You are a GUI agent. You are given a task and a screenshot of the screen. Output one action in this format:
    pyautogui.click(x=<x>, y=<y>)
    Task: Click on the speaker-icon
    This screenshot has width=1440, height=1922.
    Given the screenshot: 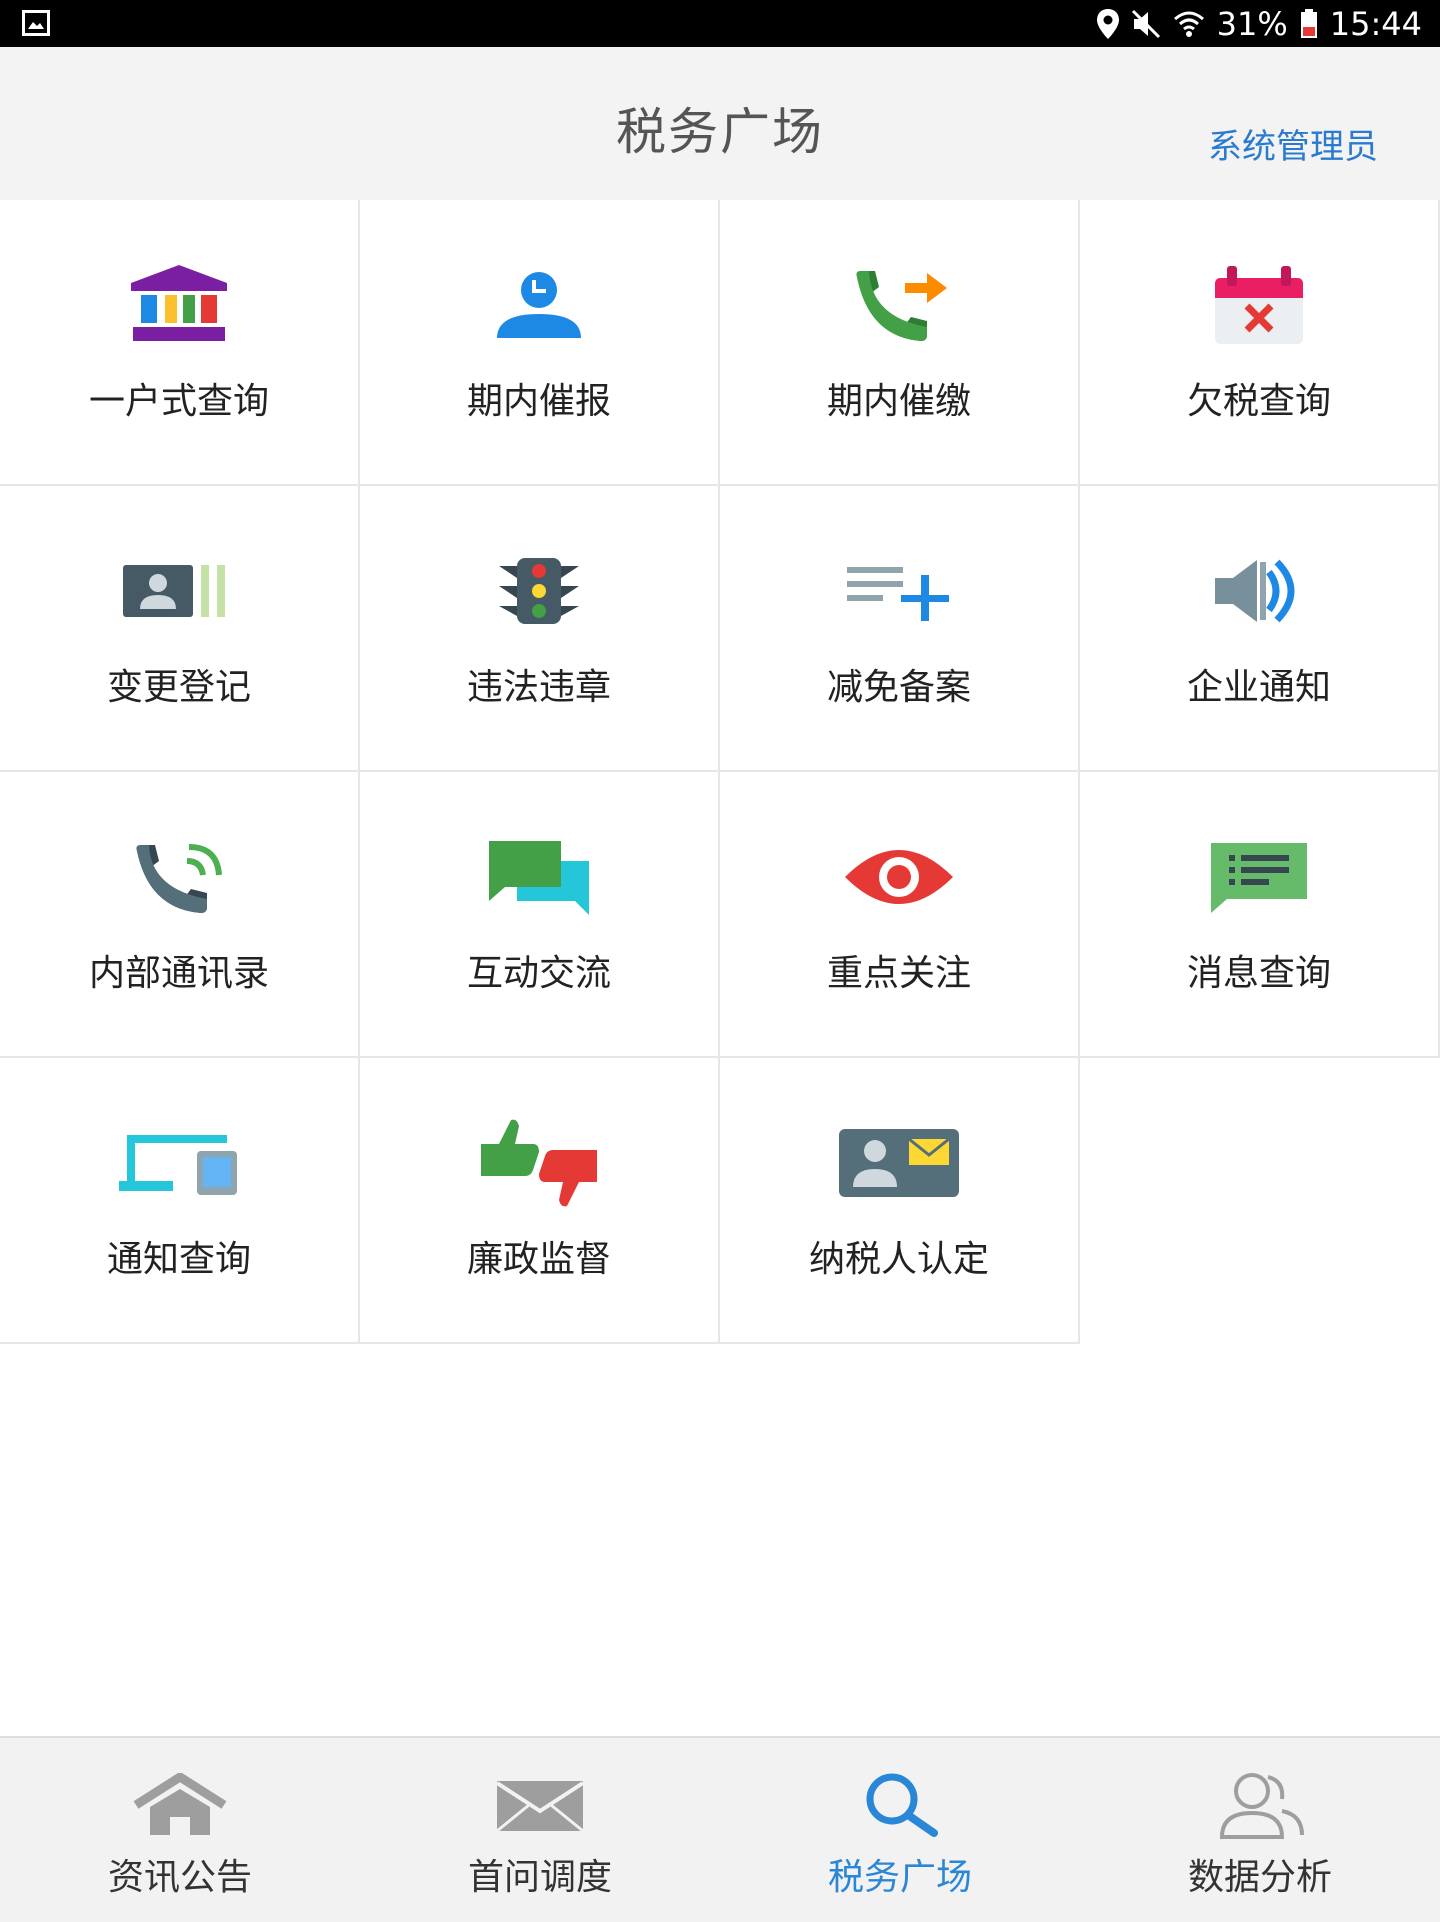 What is the action you would take?
    pyautogui.click(x=1259, y=591)
    